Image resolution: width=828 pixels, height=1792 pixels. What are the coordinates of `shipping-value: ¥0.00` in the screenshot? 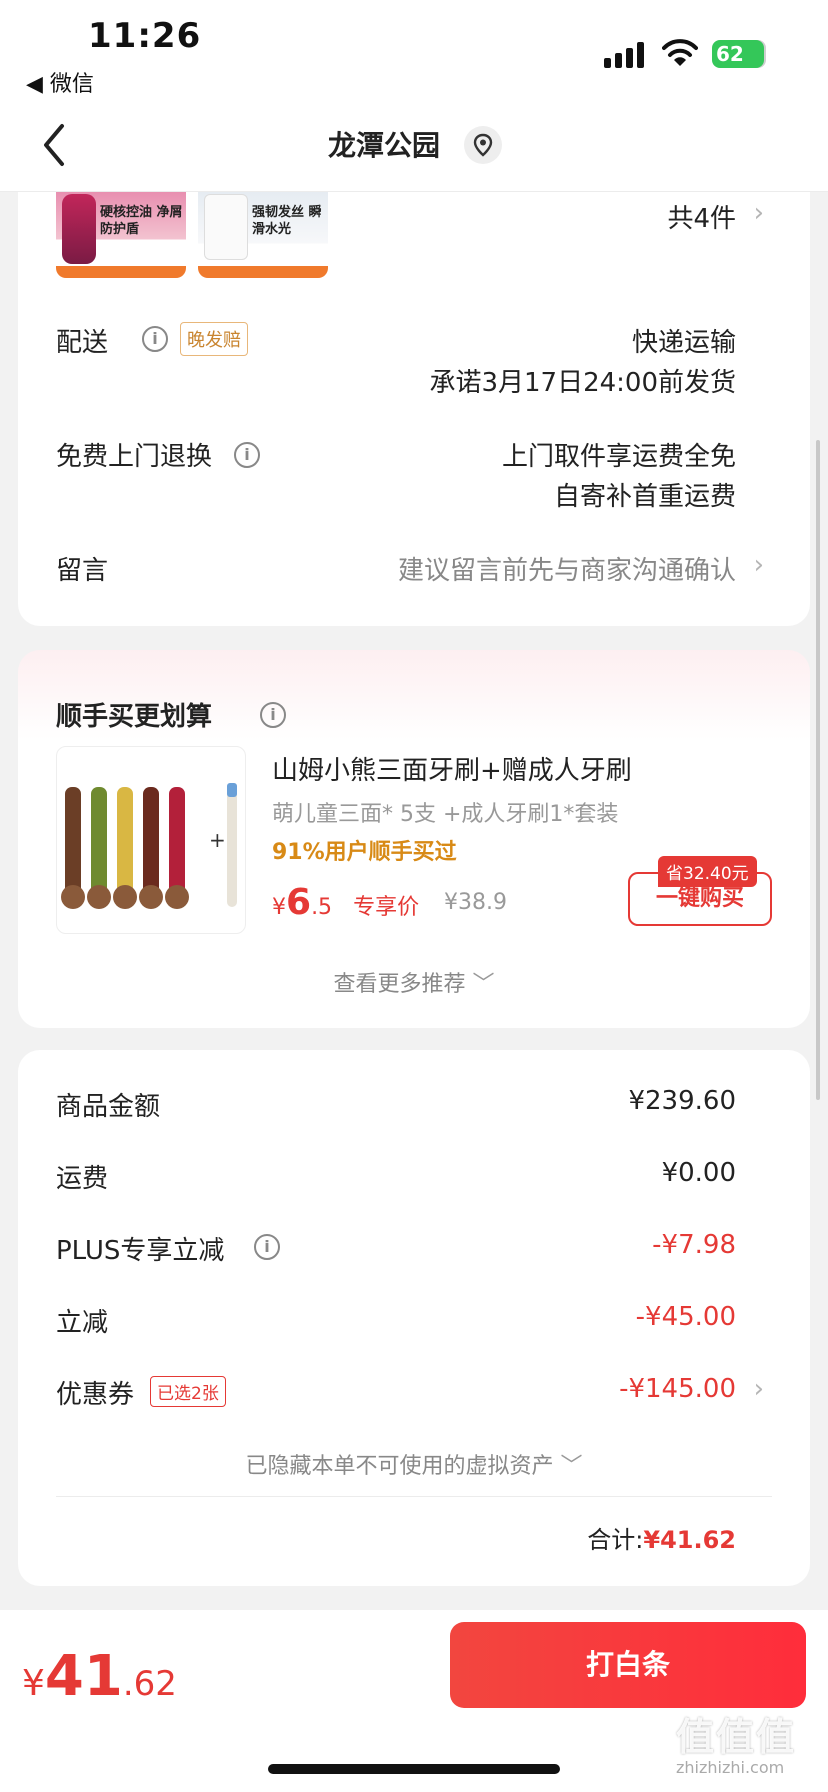 It's located at (698, 1173).